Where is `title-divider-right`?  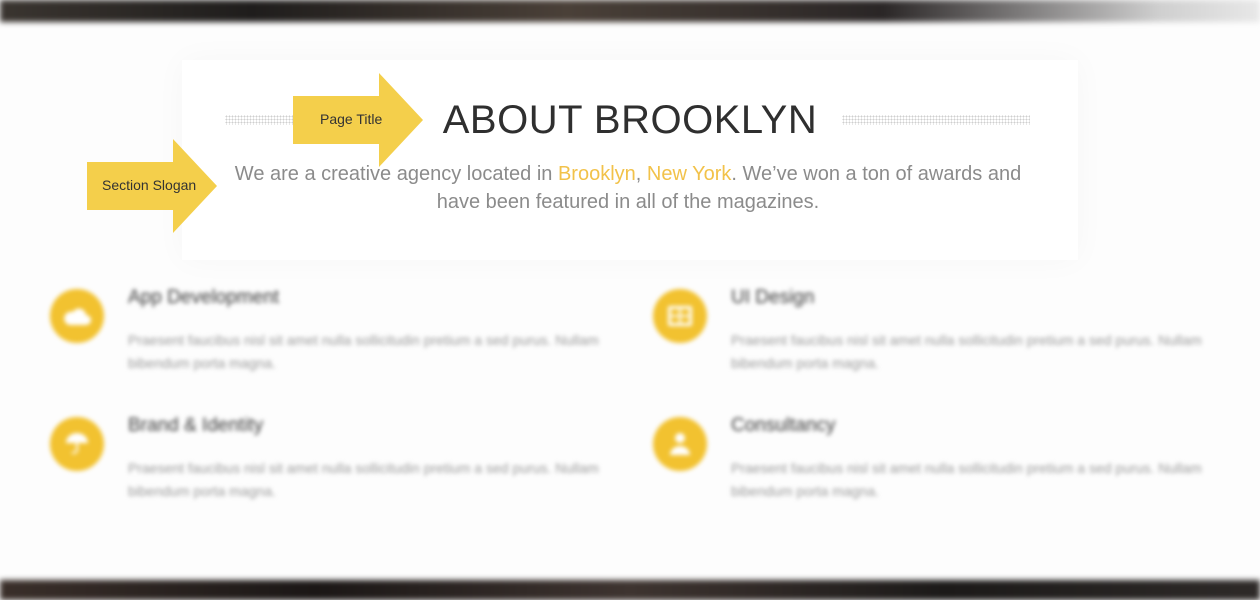 title-divider-right is located at coordinates (936, 120).